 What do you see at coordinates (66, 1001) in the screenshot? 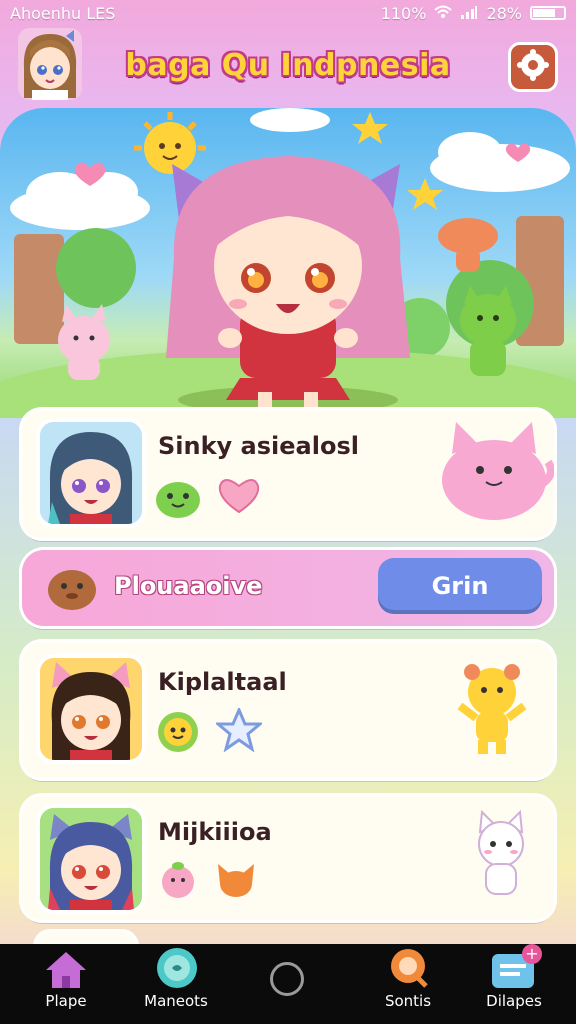
I see `nav-label: Plape` at bounding box center [66, 1001].